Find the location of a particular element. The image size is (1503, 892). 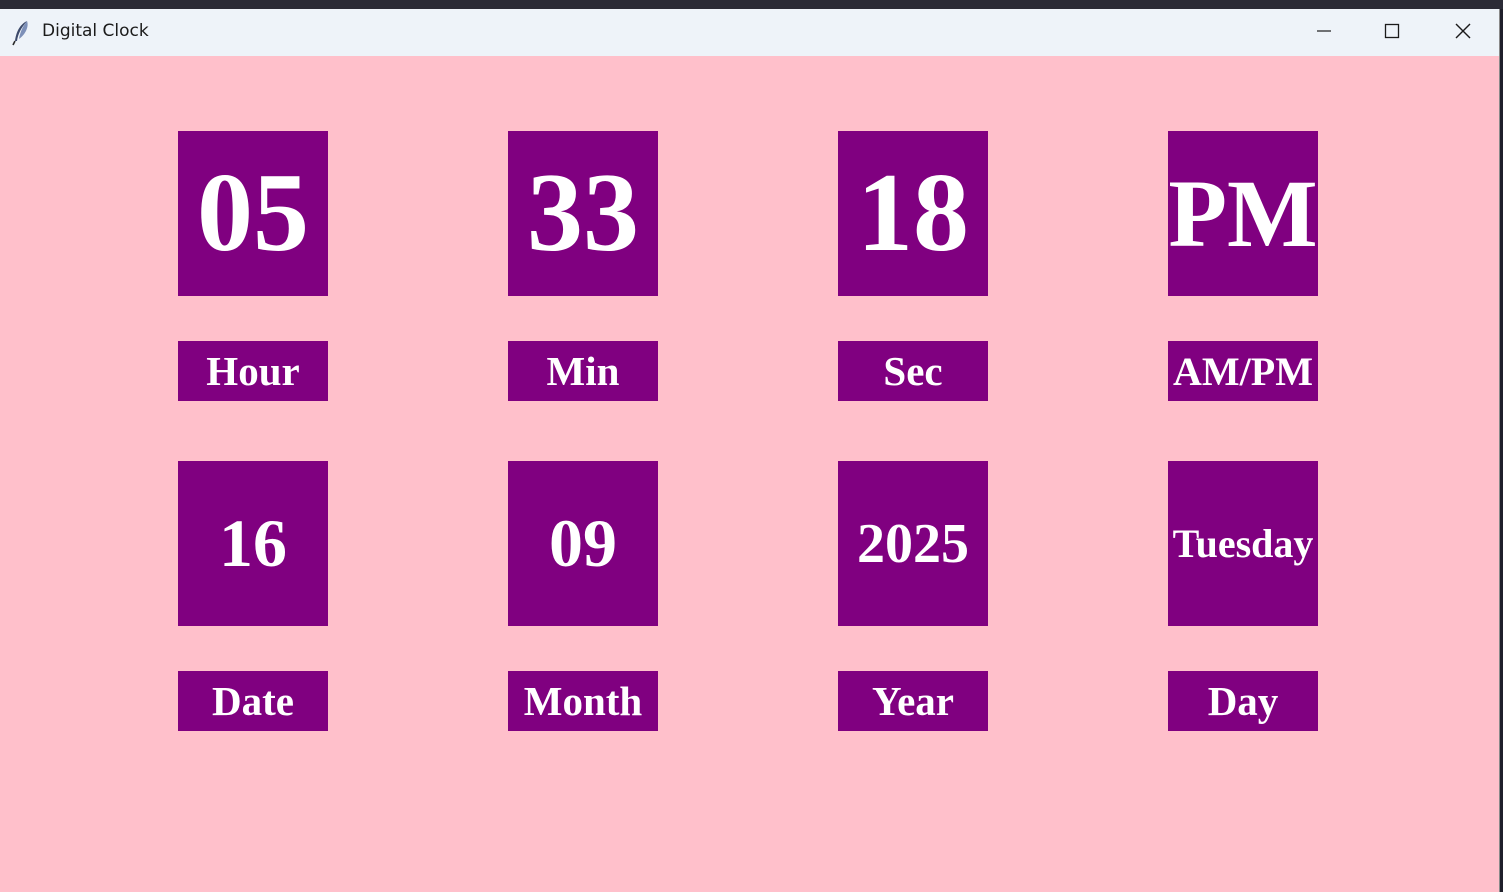

second-label: Sec is located at coordinates (913, 371).